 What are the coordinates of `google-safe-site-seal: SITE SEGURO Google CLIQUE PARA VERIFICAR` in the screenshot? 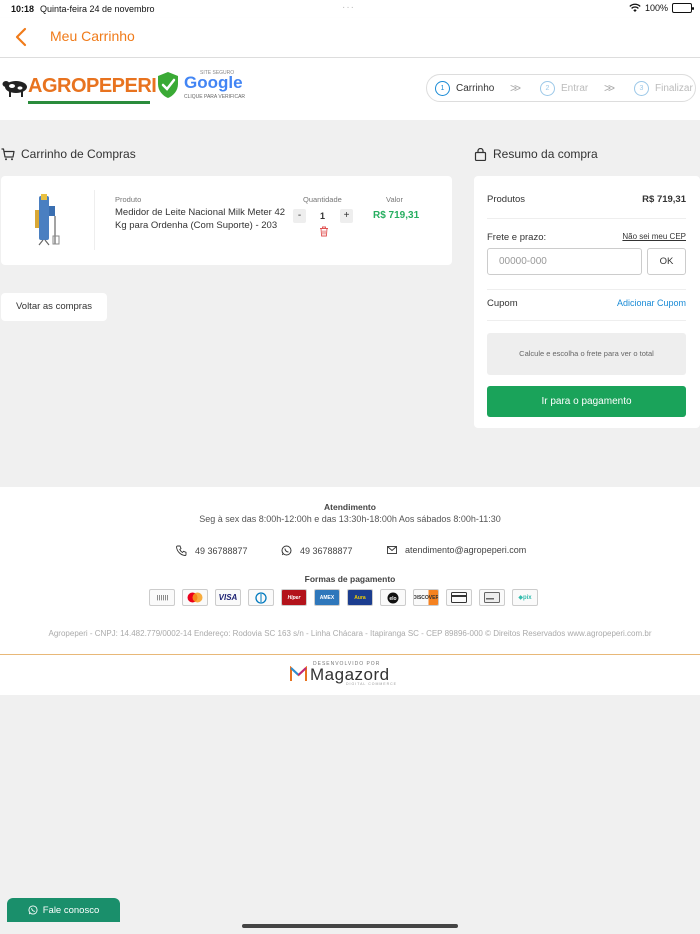 It's located at (202, 86).